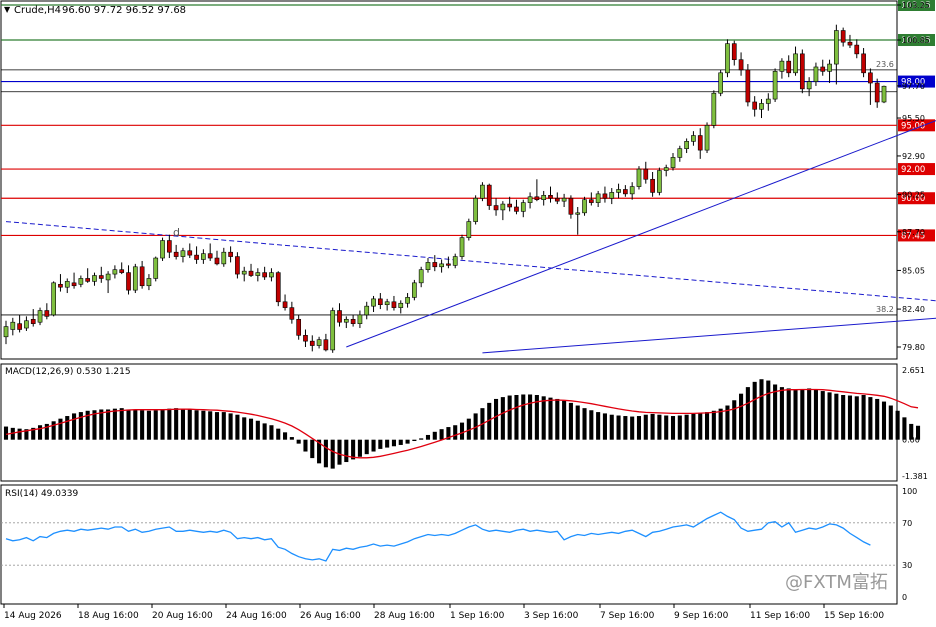 Image resolution: width=936 pixels, height=627 pixels. I want to click on time-axis-label: 3 Sep 16:00, so click(551, 616).